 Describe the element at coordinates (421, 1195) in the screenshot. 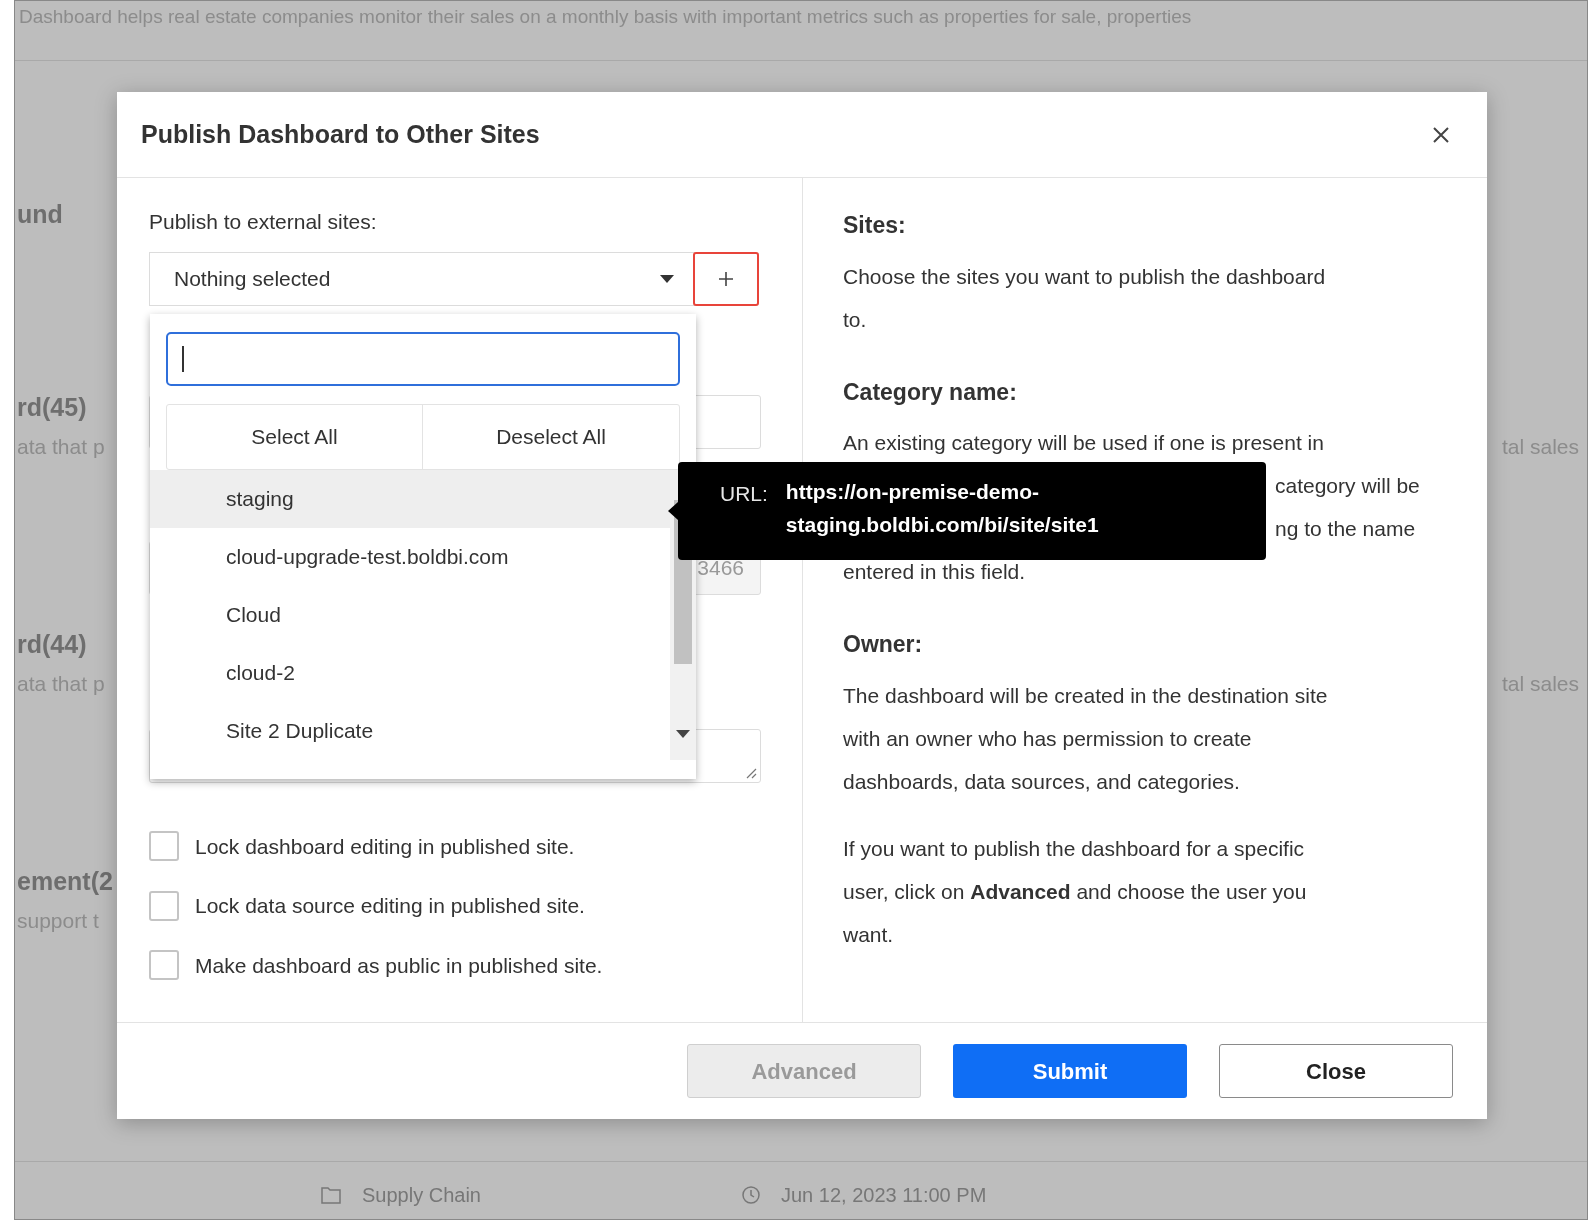

I see `category-name: Supply Chain` at that location.